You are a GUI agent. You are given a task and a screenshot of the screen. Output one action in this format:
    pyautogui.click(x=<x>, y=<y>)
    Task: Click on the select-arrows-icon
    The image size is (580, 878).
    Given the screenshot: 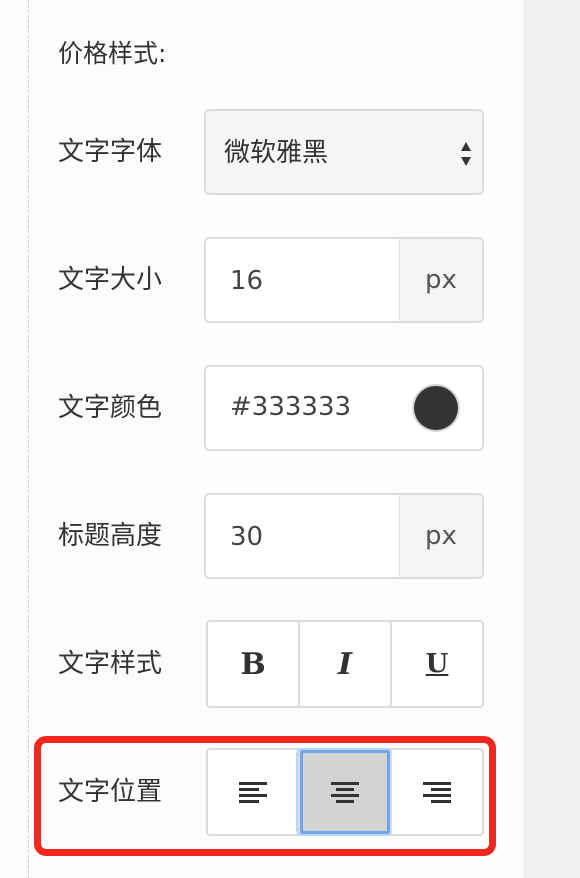 What is the action you would take?
    pyautogui.click(x=466, y=154)
    